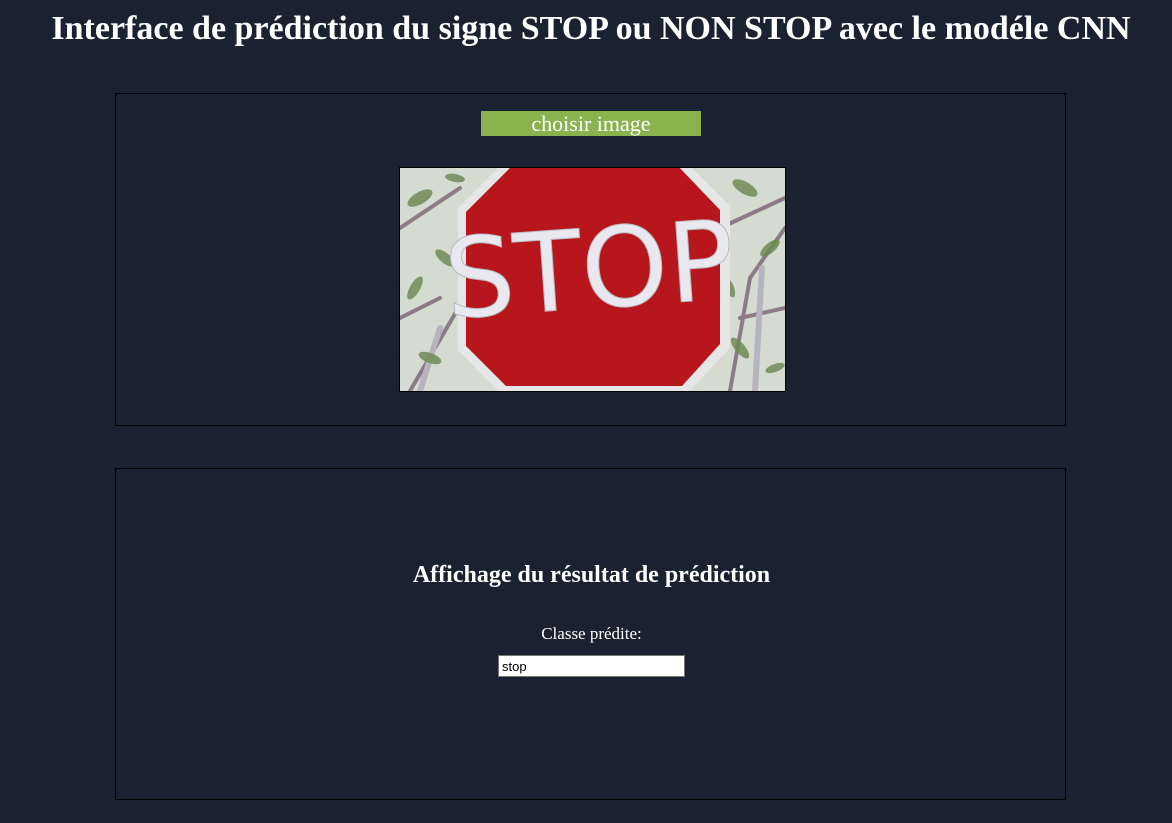 The width and height of the screenshot is (1172, 823). I want to click on result-heading: Affichage du résultat de prédiction, so click(591, 575).